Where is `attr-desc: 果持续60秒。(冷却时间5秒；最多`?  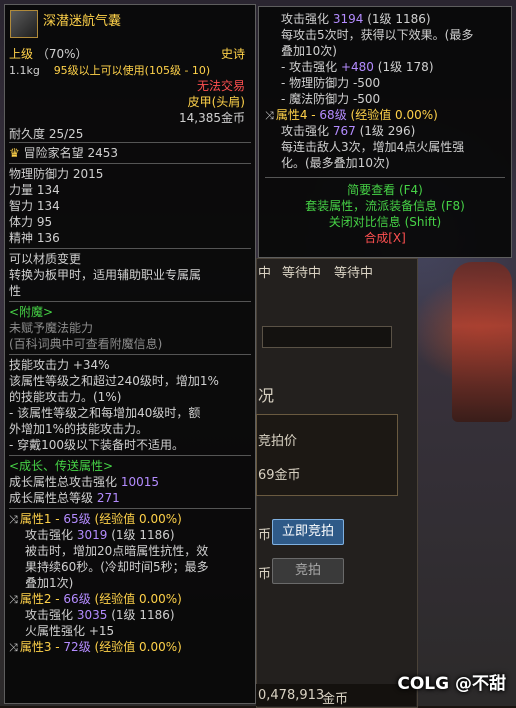
attr-desc: 果持续60秒。(冷却时间5秒；最多 is located at coordinates (117, 567).